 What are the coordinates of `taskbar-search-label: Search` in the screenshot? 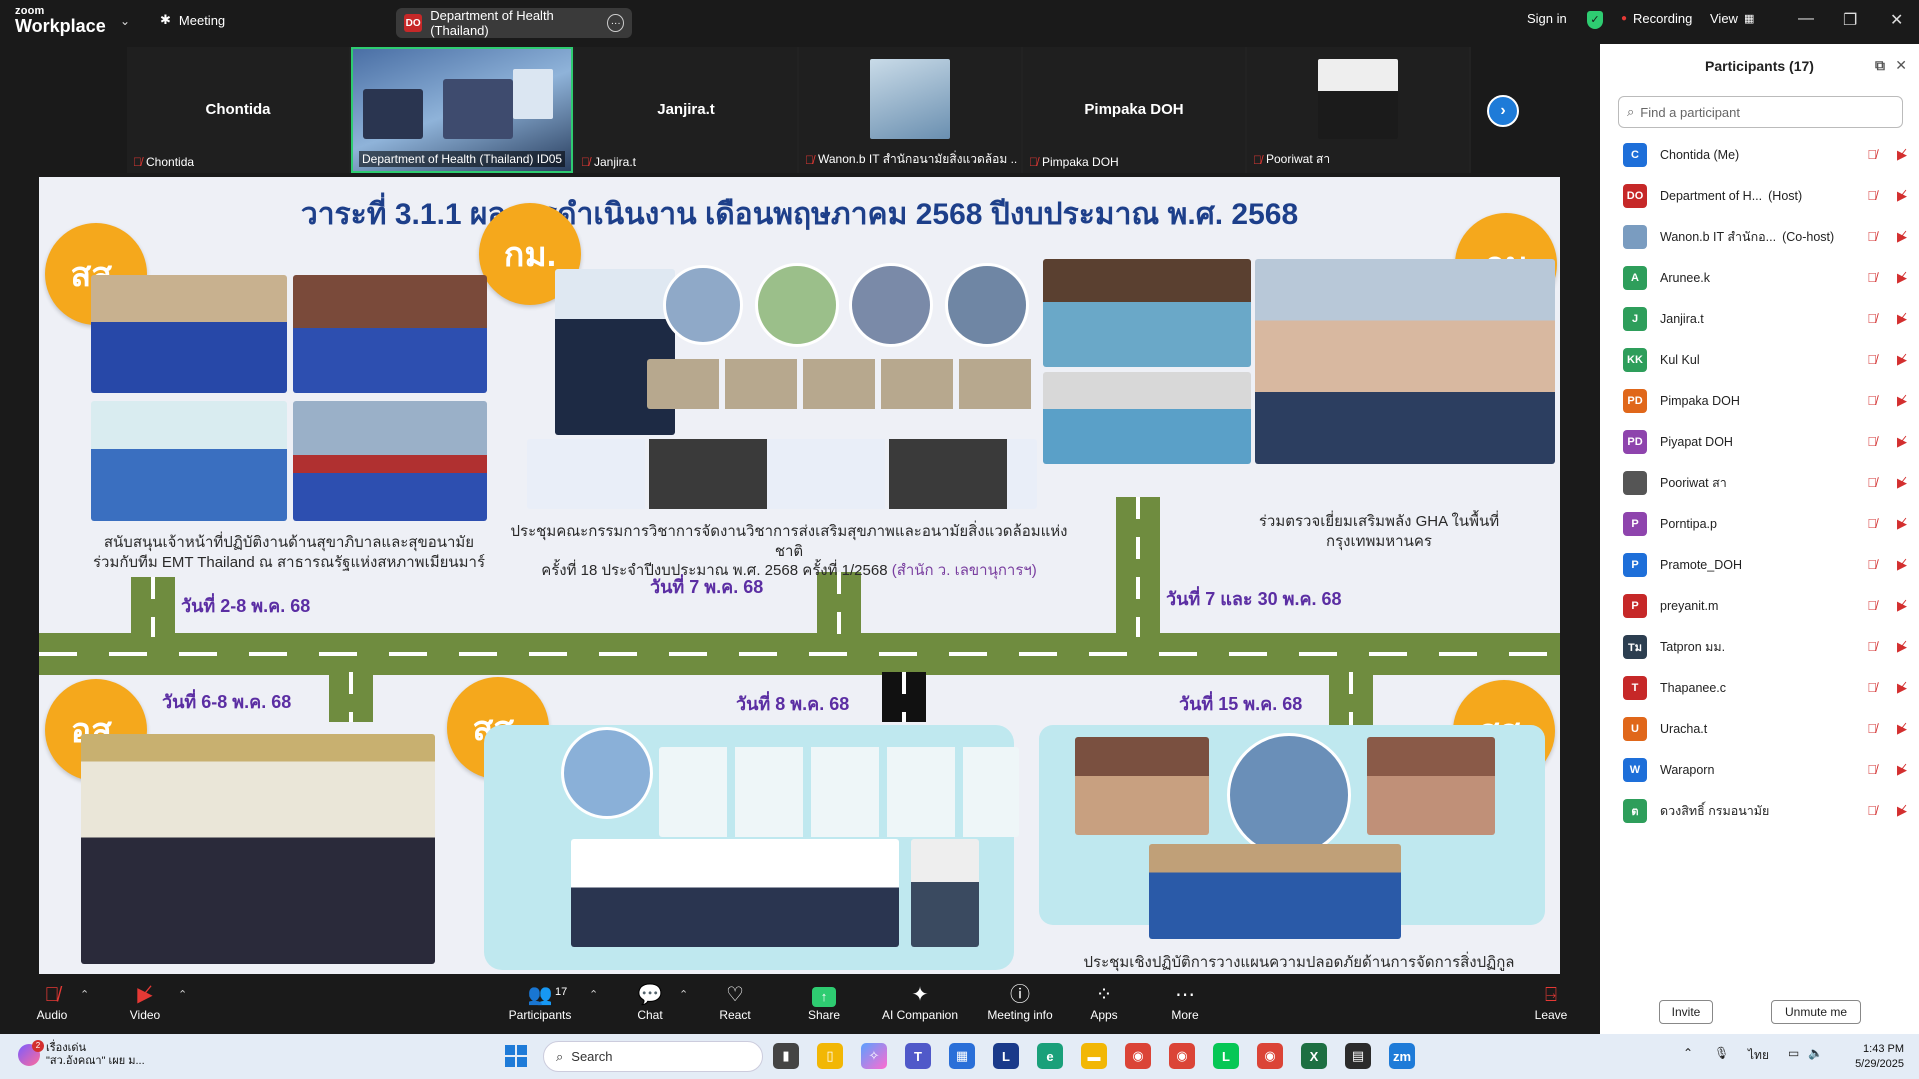 It's located at (592, 1056).